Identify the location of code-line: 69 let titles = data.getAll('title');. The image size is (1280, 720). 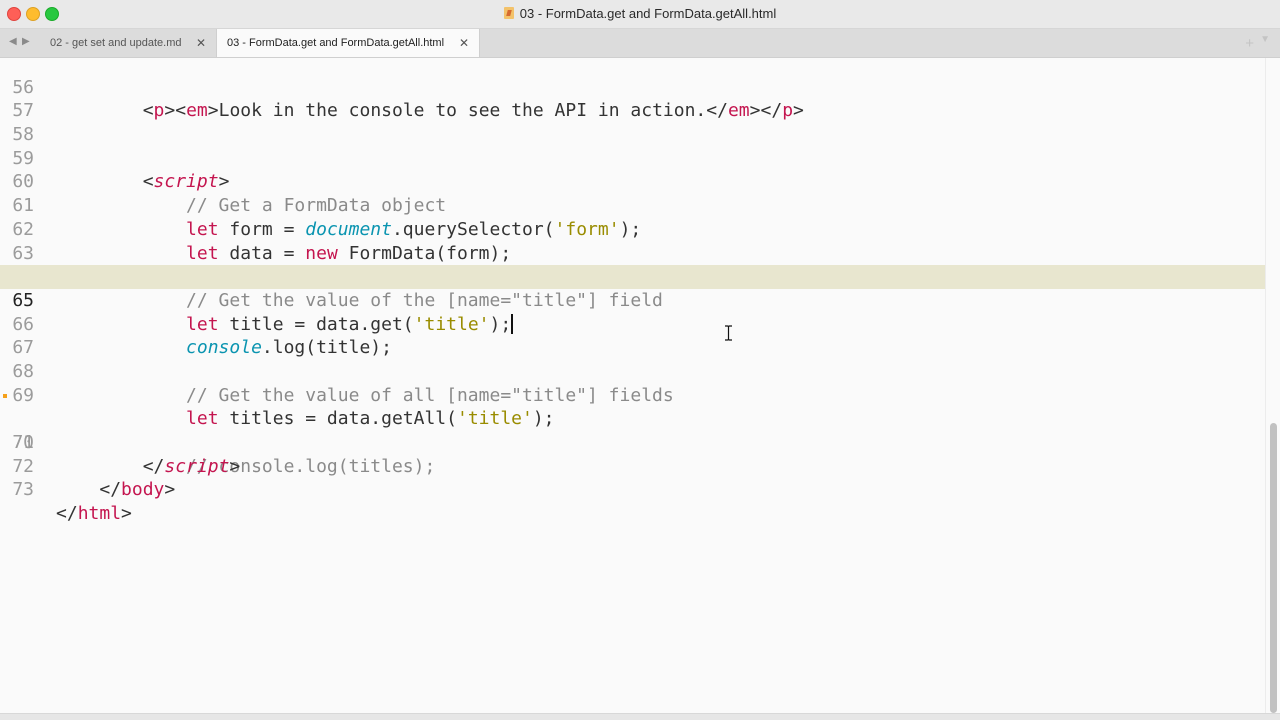
(633, 395).